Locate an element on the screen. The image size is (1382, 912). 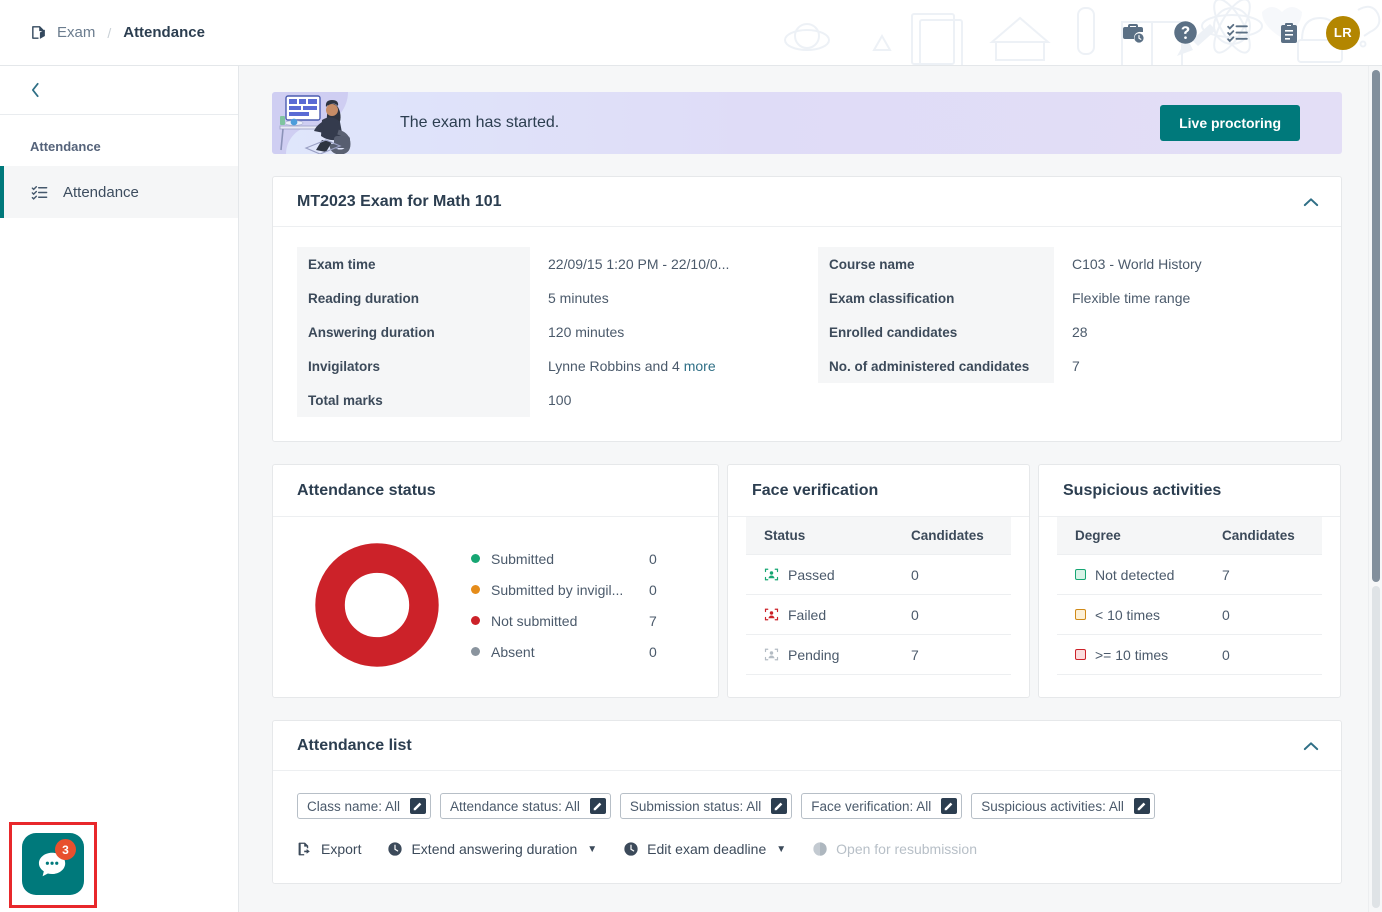
detail-value: 7 is located at coordinates (1076, 366).